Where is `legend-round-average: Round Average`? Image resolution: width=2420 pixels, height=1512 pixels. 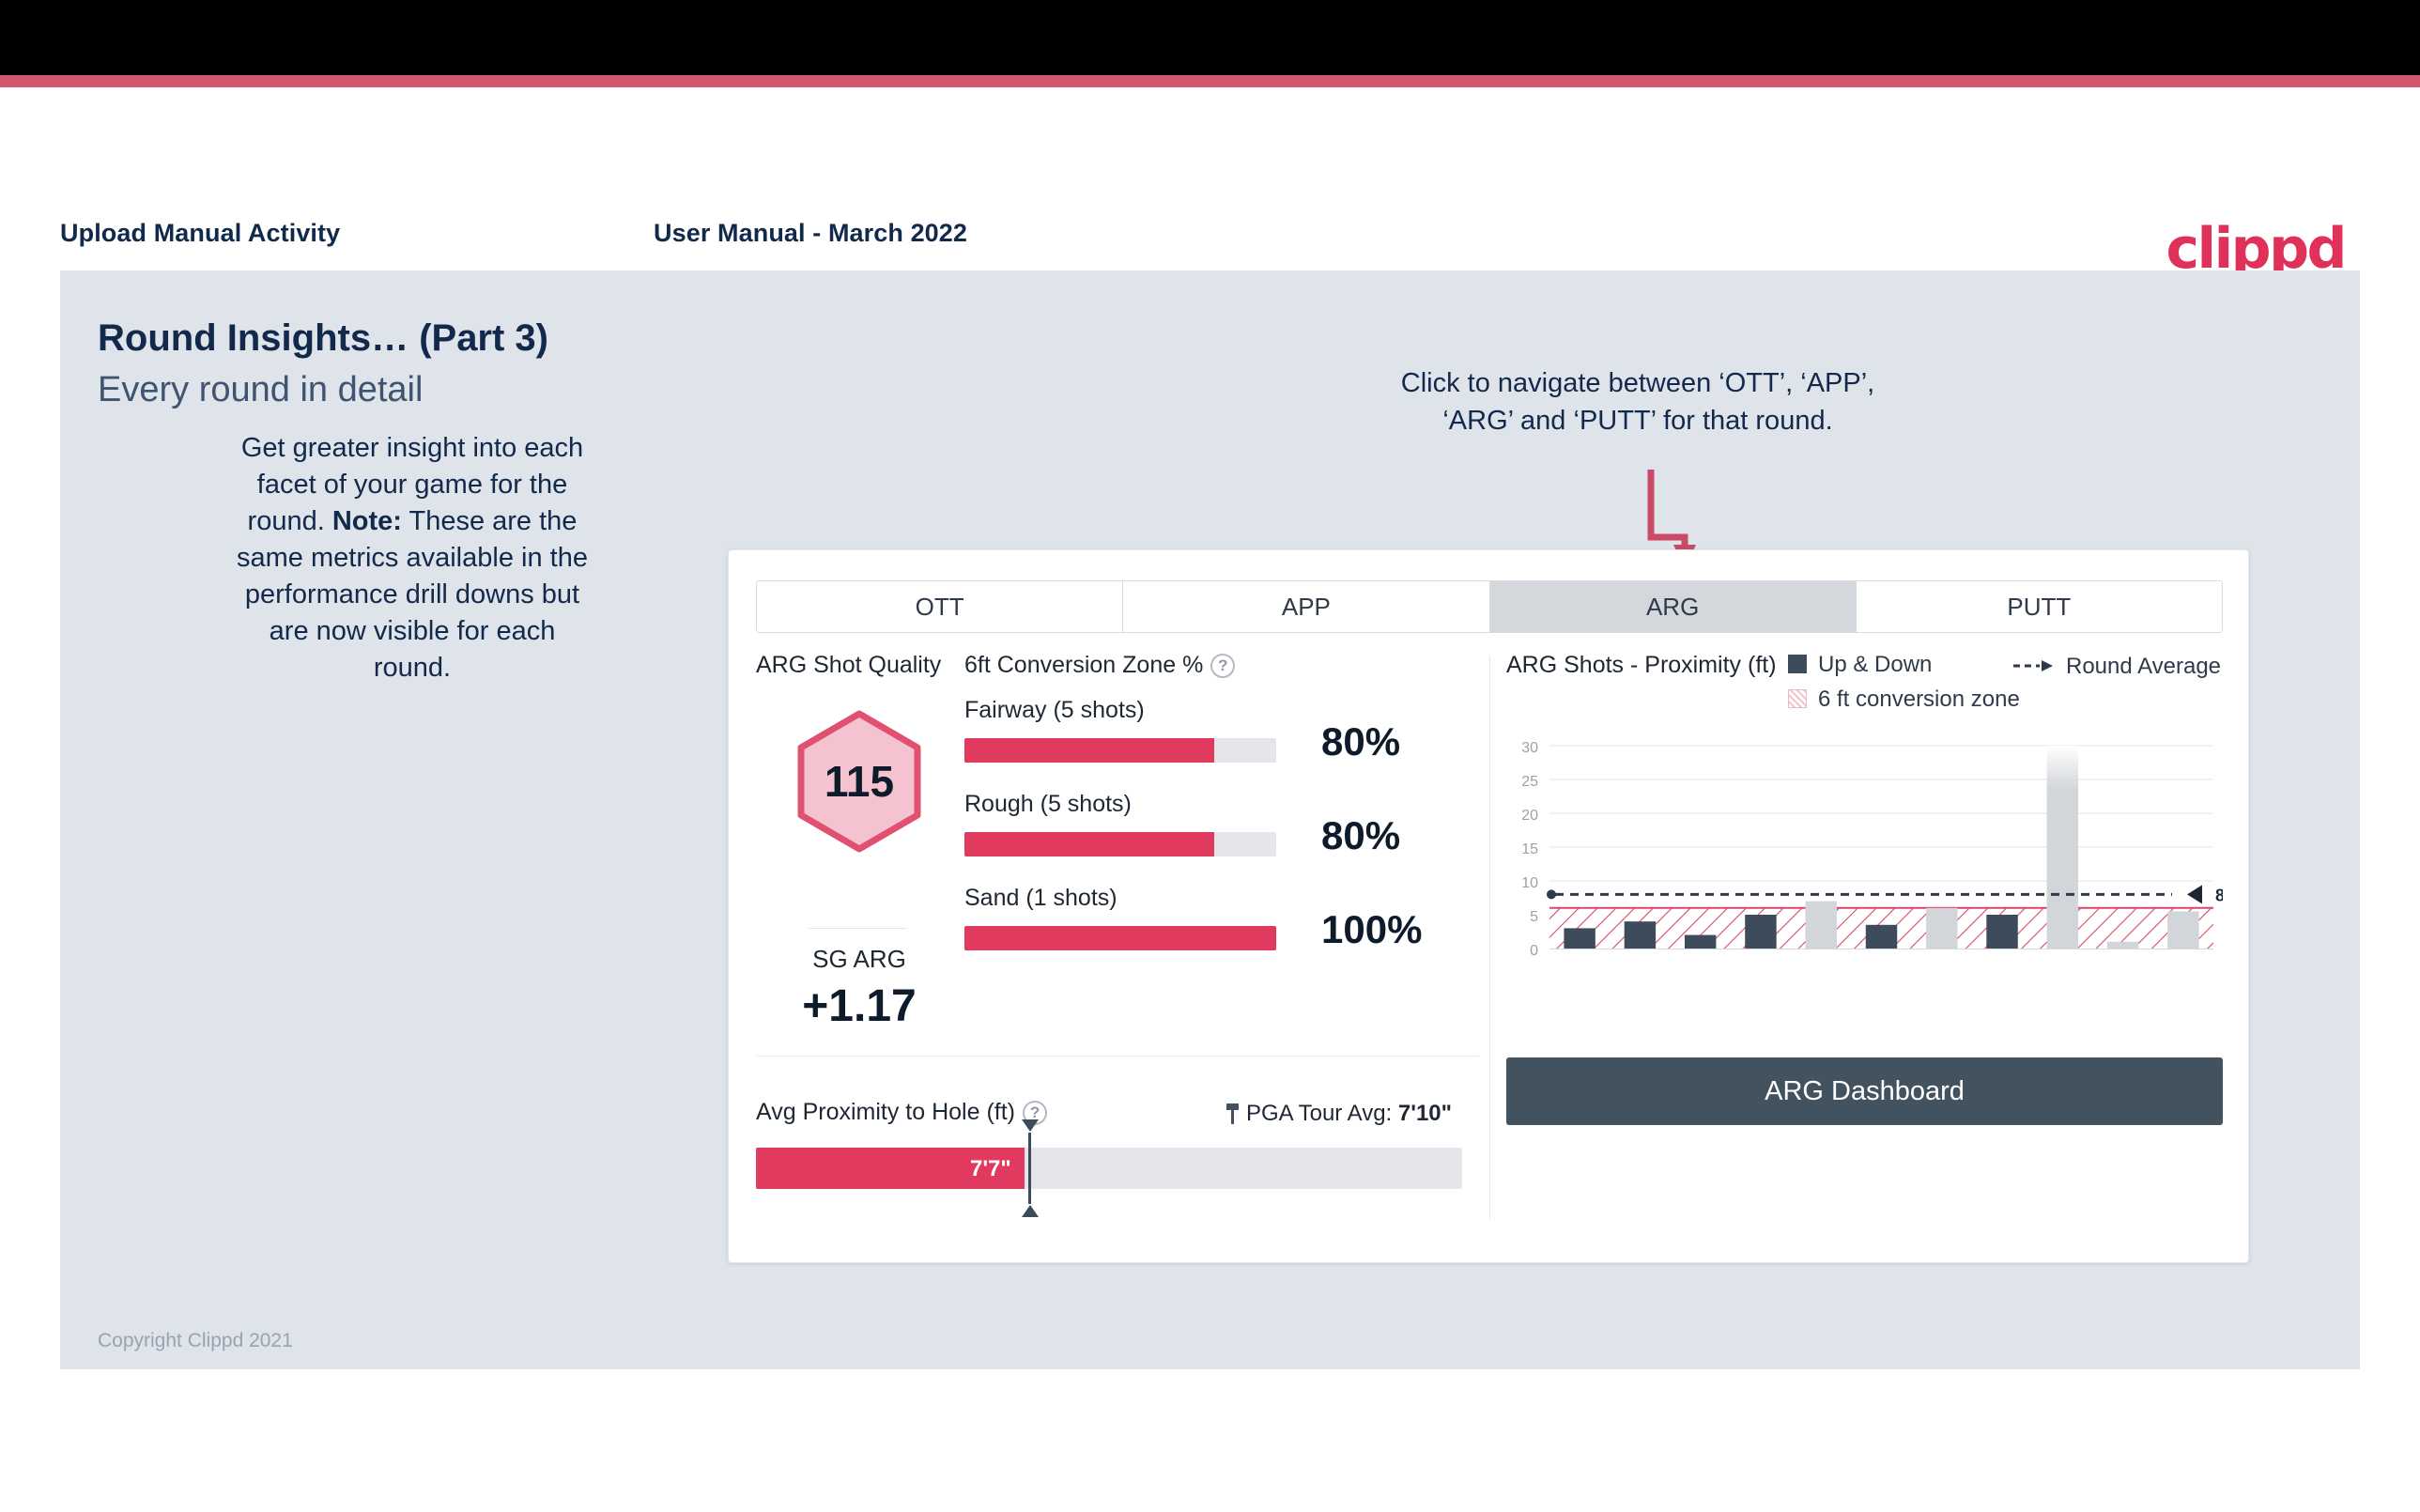 legend-round-average: Round Average is located at coordinates (2117, 666).